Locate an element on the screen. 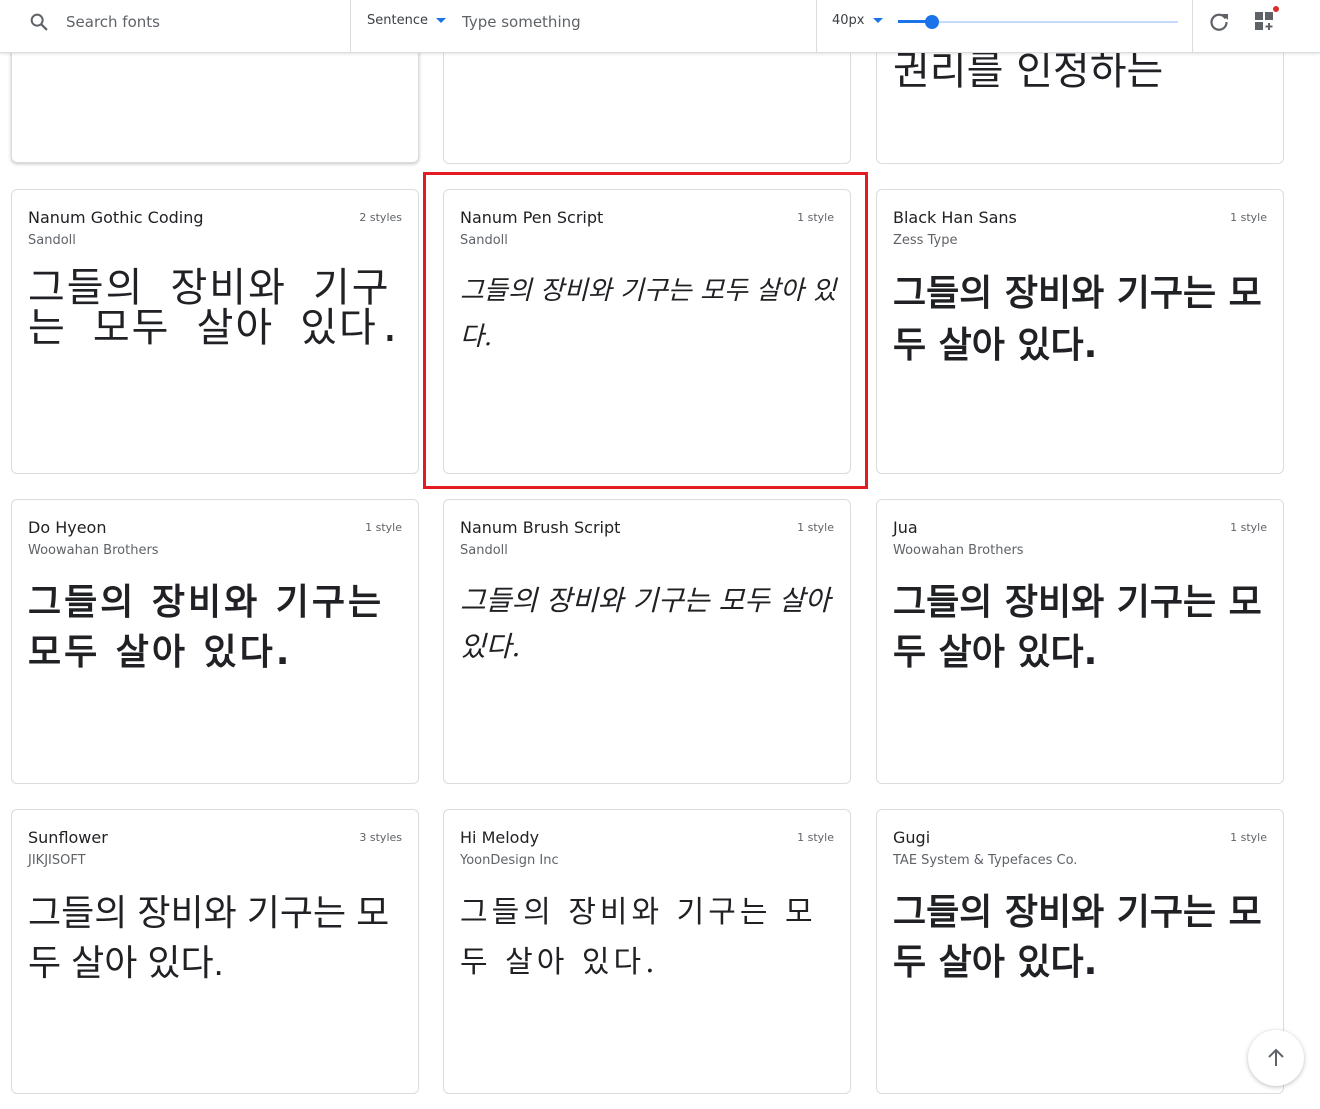 The height and width of the screenshot is (1109, 1320). preview-mode-label: Sentence is located at coordinates (397, 20).